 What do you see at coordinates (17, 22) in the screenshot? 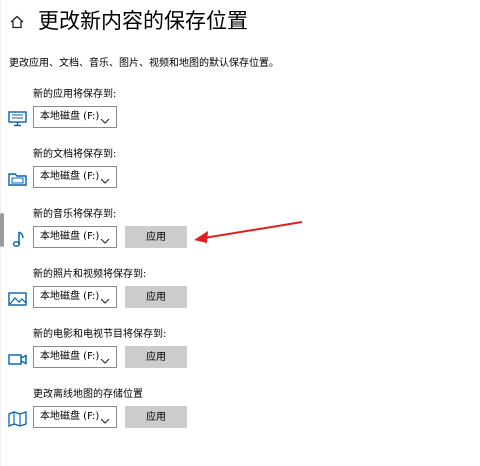
I see `home-icon` at bounding box center [17, 22].